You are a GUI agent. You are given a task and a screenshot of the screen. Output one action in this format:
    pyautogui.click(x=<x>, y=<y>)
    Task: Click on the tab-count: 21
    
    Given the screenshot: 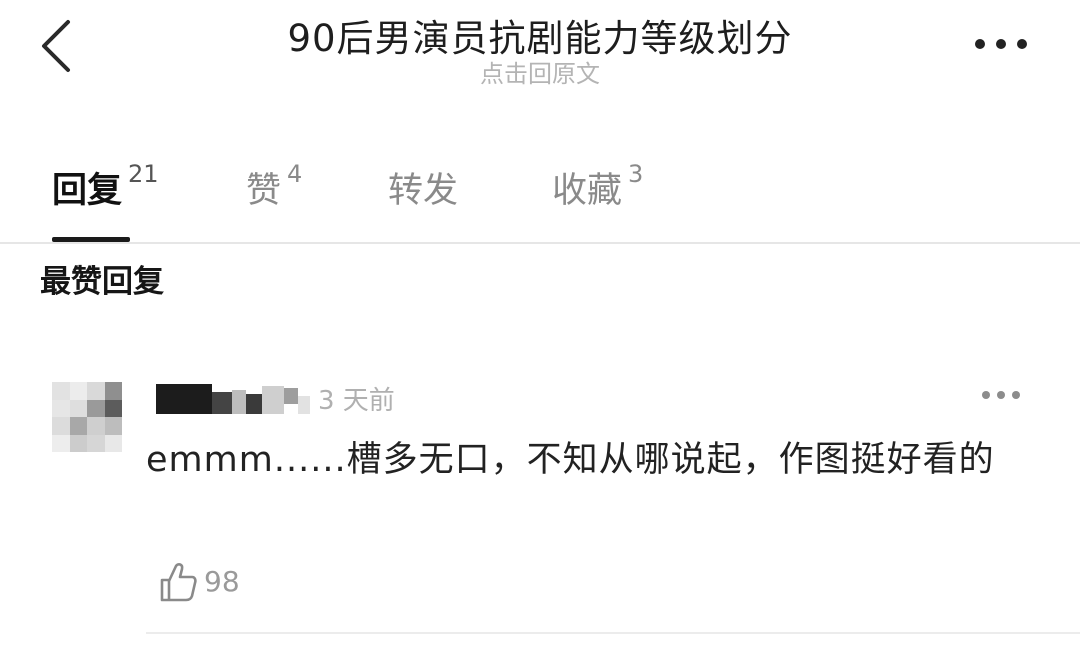 What is the action you would take?
    pyautogui.click(x=143, y=174)
    